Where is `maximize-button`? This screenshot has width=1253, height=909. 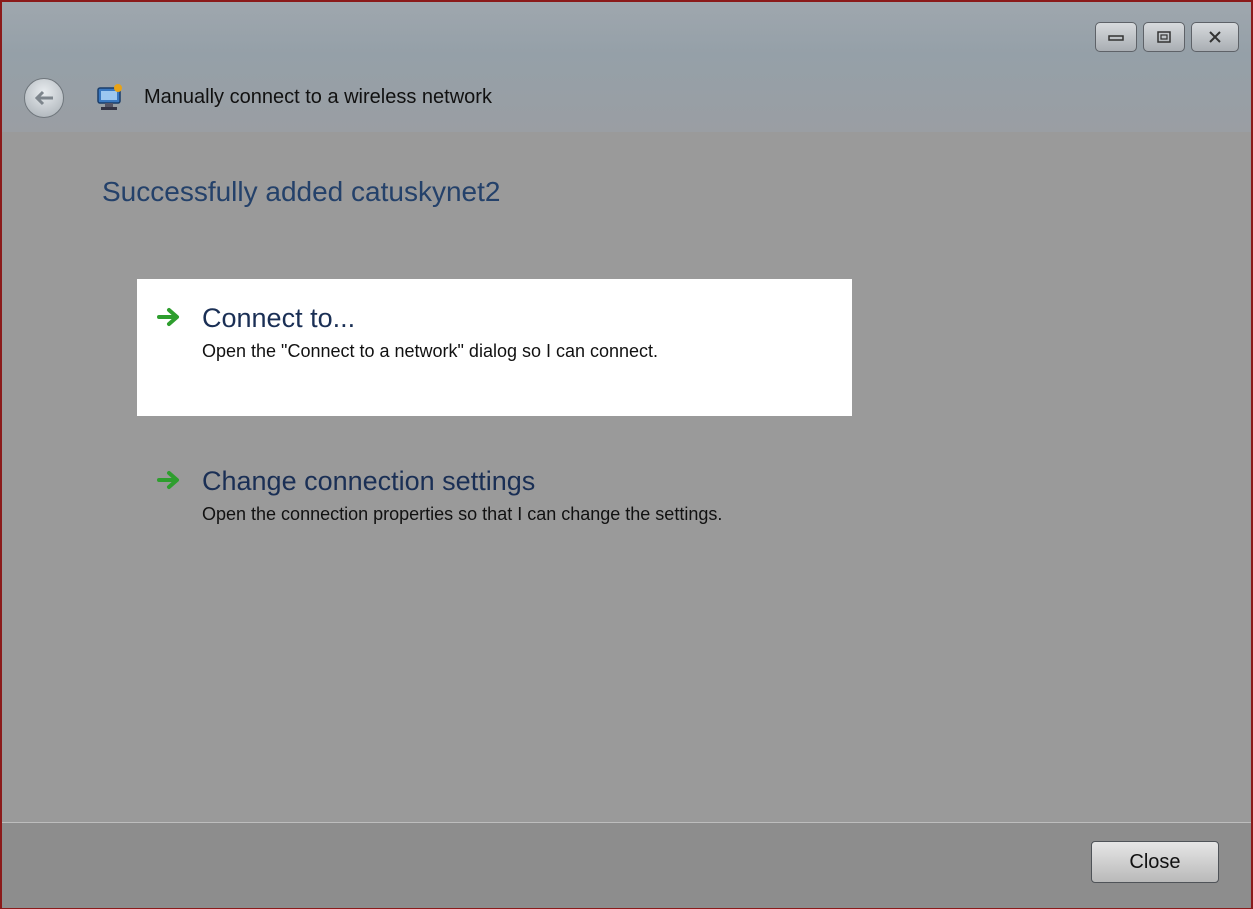
maximize-button is located at coordinates (1164, 37).